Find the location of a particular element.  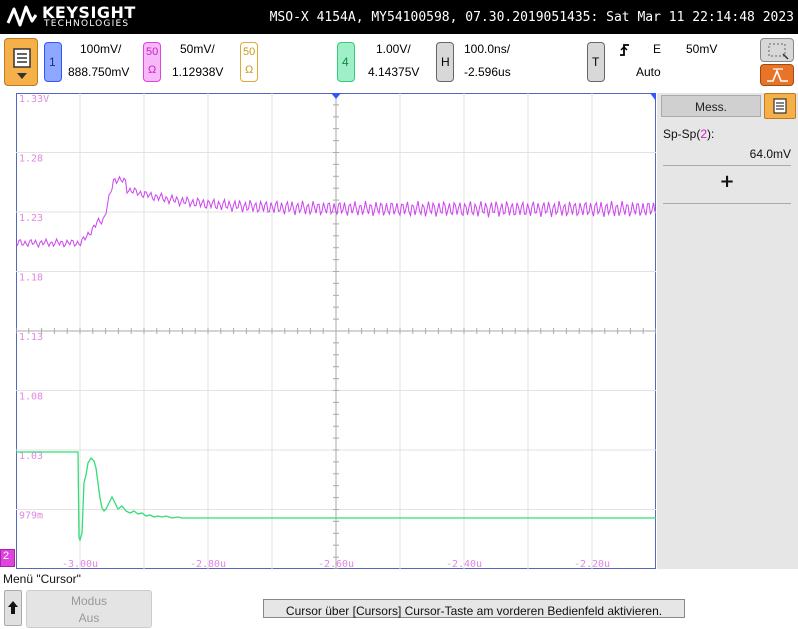

menu-list-icon is located at coordinates (22, 63).